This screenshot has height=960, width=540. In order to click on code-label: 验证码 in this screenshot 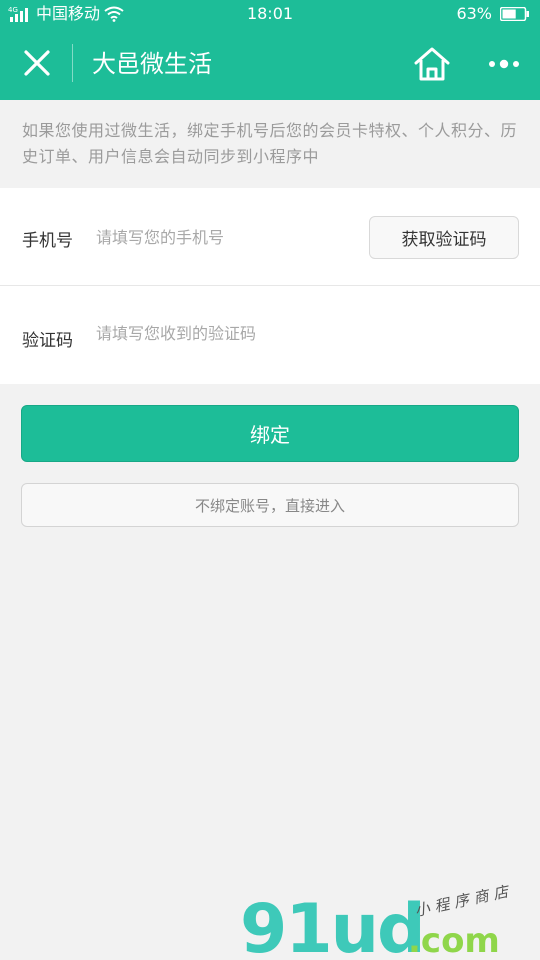, I will do `click(47, 341)`.